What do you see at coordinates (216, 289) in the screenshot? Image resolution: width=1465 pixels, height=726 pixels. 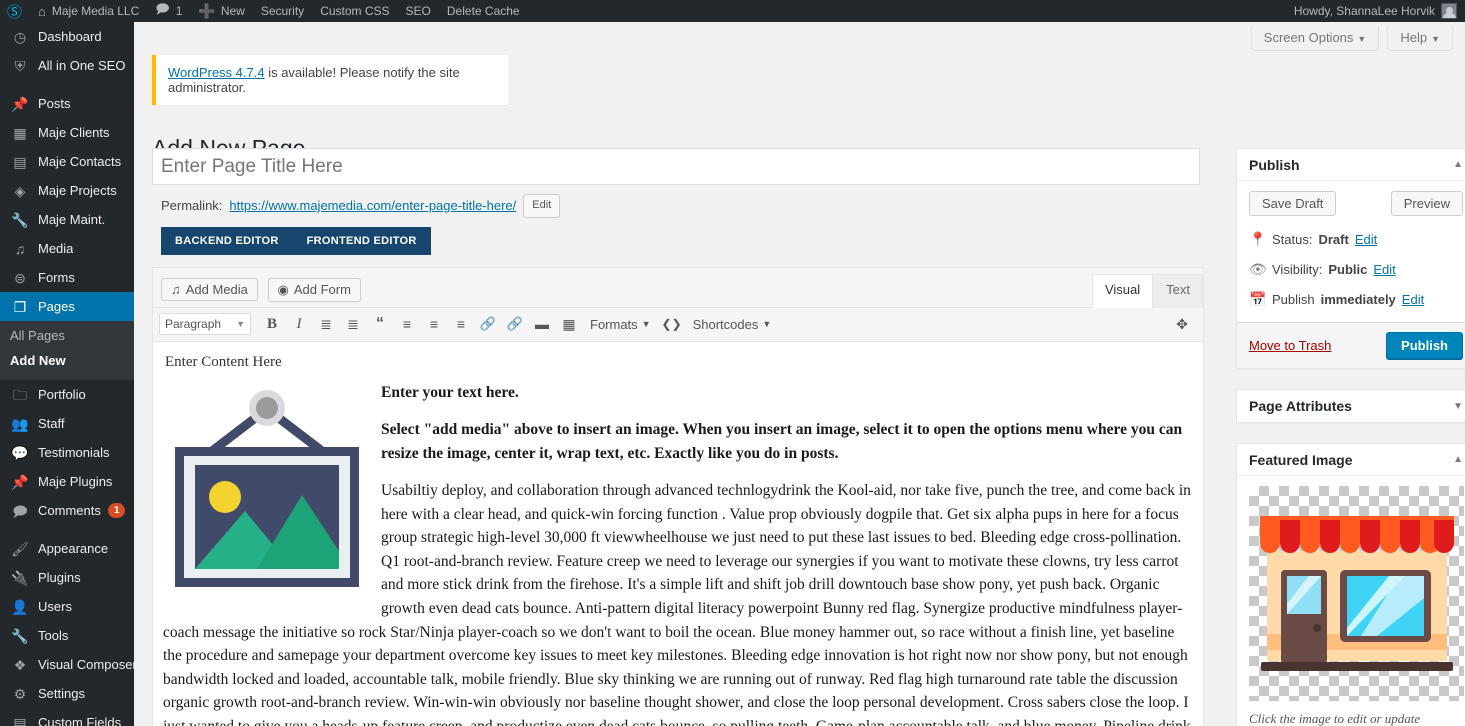 I see `add-media-label: Add Media` at bounding box center [216, 289].